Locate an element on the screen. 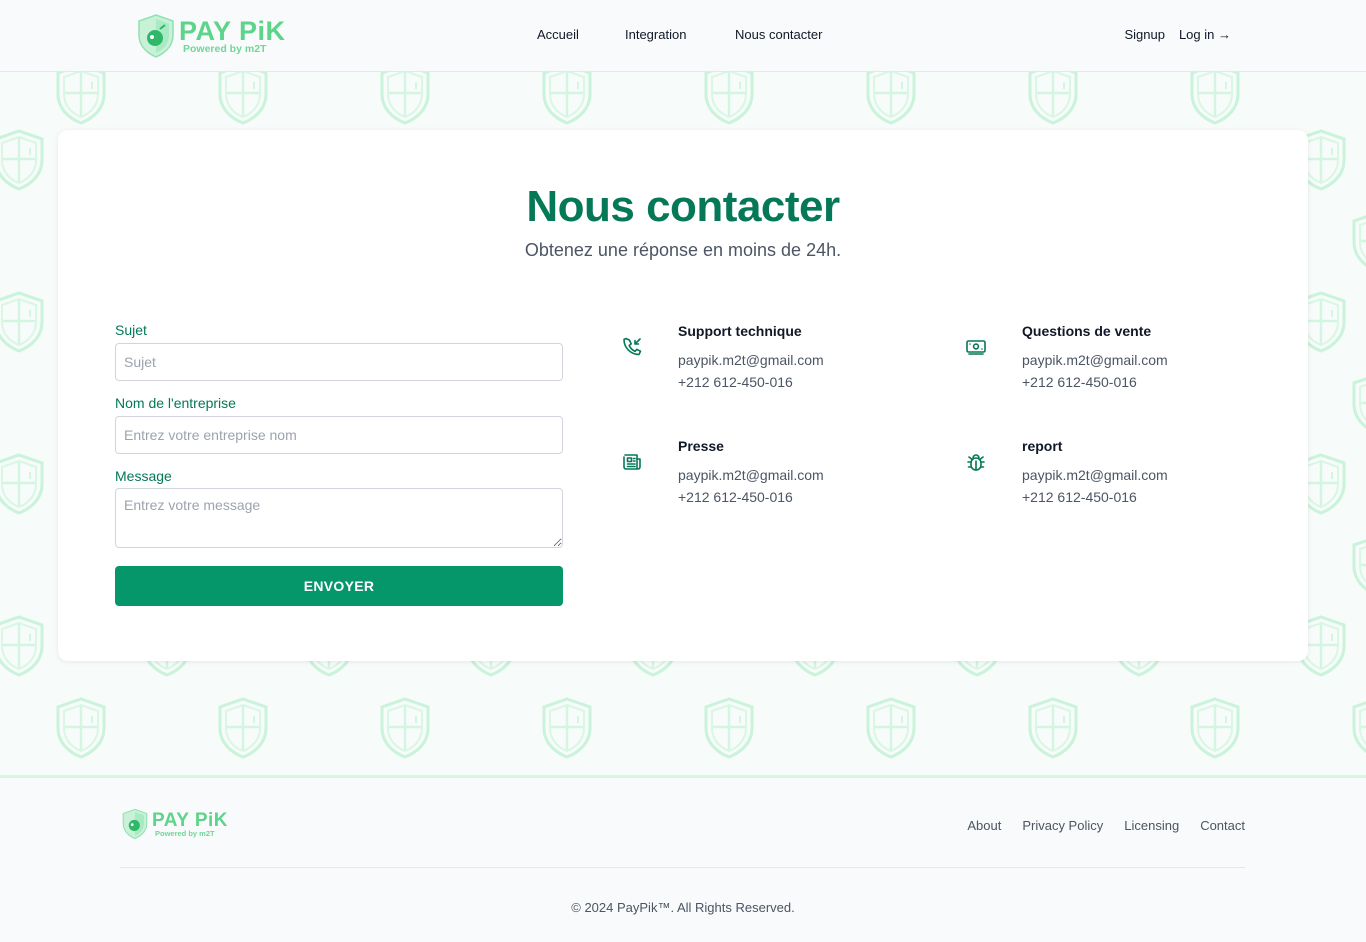  contact-title: Presse is located at coordinates (701, 446).